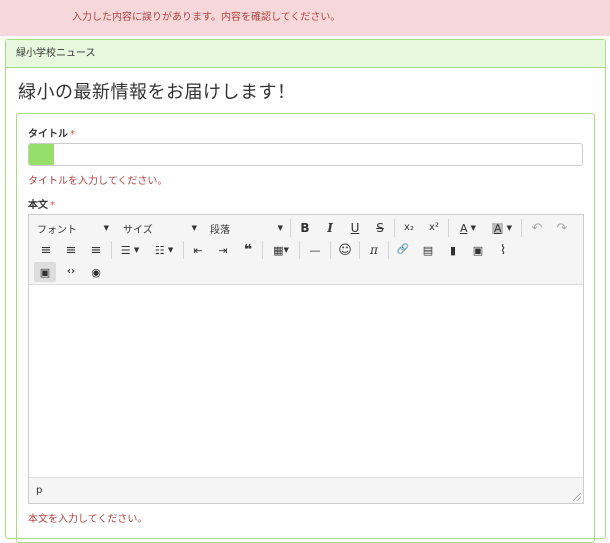  I want to click on strikethrough-button: S, so click(380, 228).